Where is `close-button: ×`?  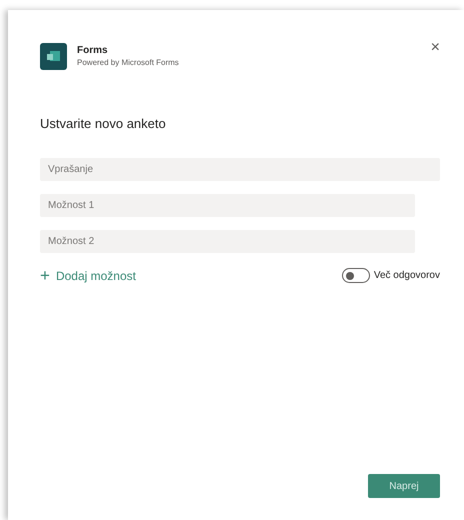 close-button: × is located at coordinates (435, 48).